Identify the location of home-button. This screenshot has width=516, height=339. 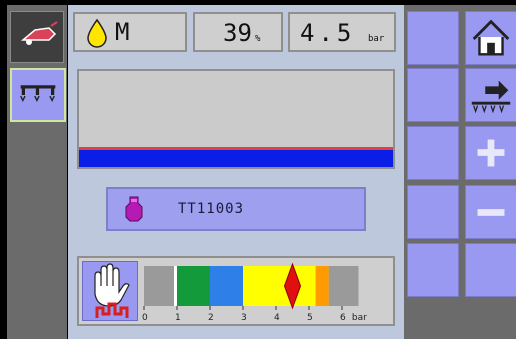
(490, 38).